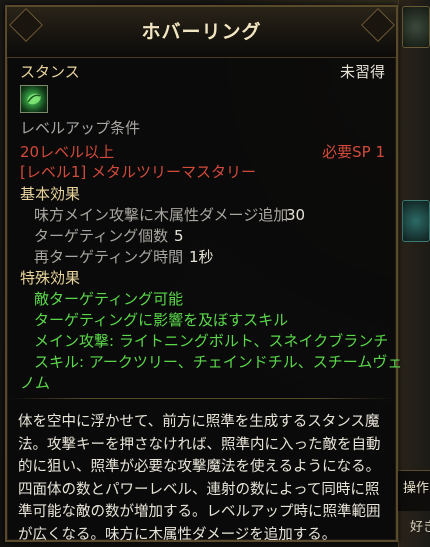 This screenshot has height=547, width=430. I want to click on special-effect: ノム, so click(35, 383).